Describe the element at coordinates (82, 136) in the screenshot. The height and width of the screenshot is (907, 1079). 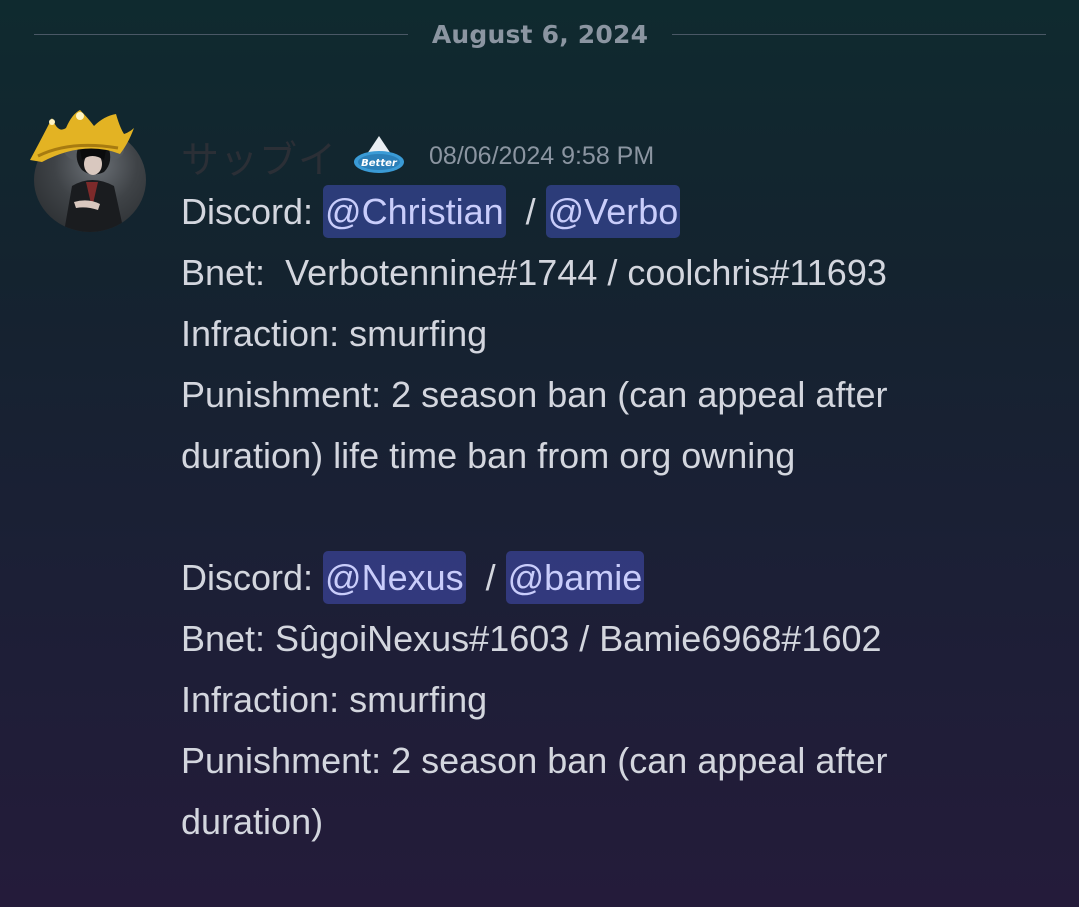
I see `crown-decoration-icon` at that location.